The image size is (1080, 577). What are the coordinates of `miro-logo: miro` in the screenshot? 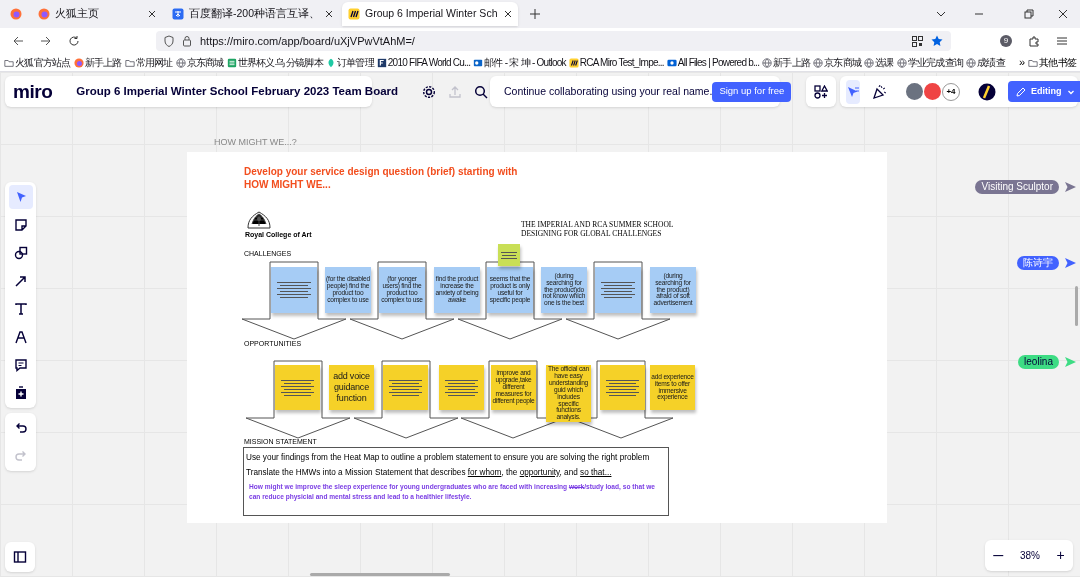 It's located at (33, 91).